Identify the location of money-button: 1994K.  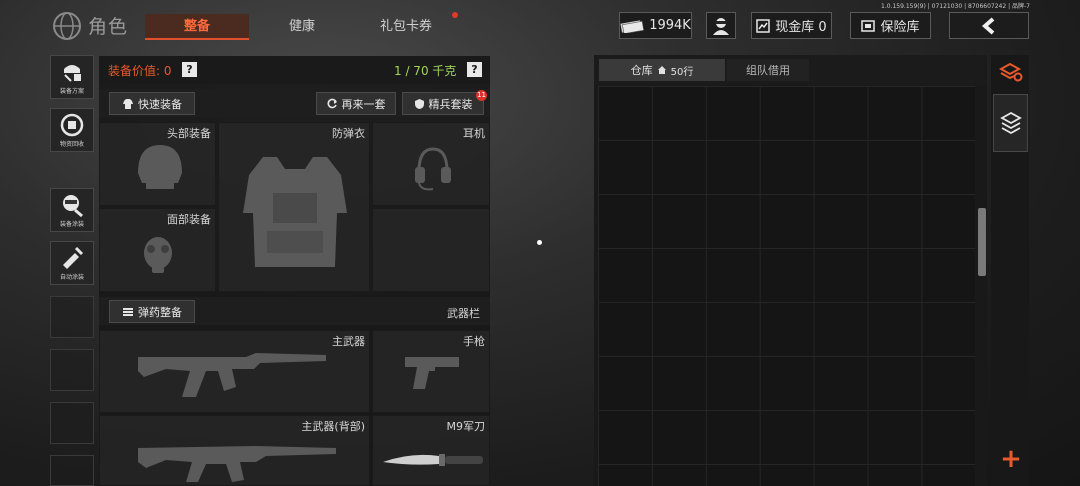
(655, 25).